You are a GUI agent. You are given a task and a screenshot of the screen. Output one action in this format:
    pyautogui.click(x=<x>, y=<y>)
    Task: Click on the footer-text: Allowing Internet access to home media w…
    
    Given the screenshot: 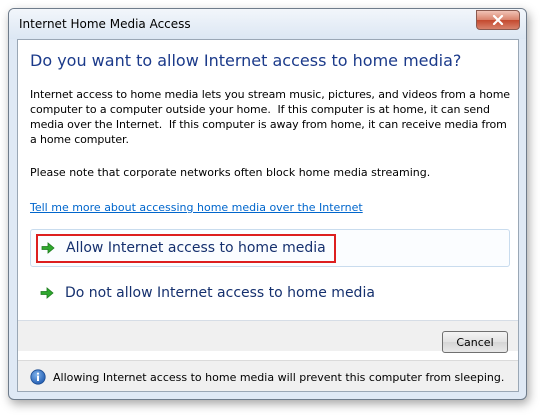 What is the action you would take?
    pyautogui.click(x=279, y=377)
    